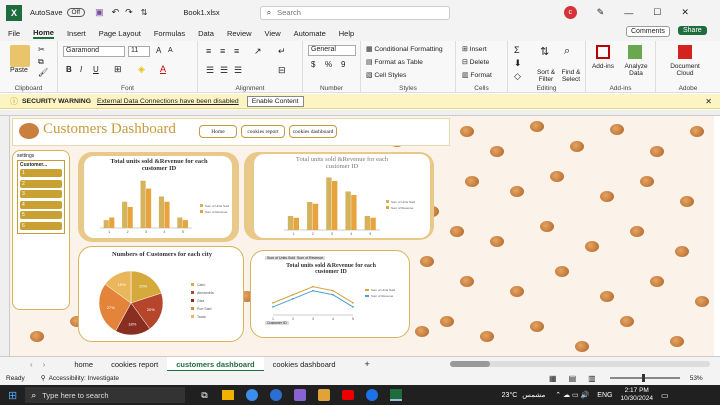  I want to click on redo-icon: ↷, so click(129, 12).